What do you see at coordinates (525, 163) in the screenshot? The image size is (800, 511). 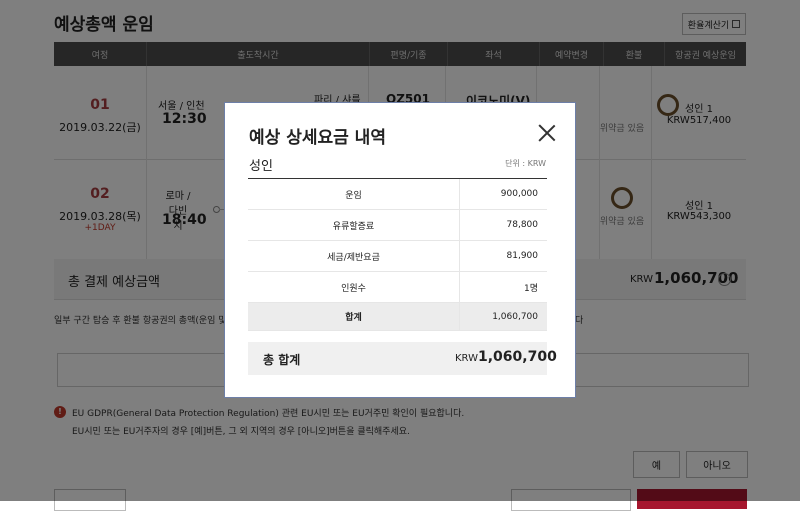 I see `currency-unit: 단위 : KRW` at bounding box center [525, 163].